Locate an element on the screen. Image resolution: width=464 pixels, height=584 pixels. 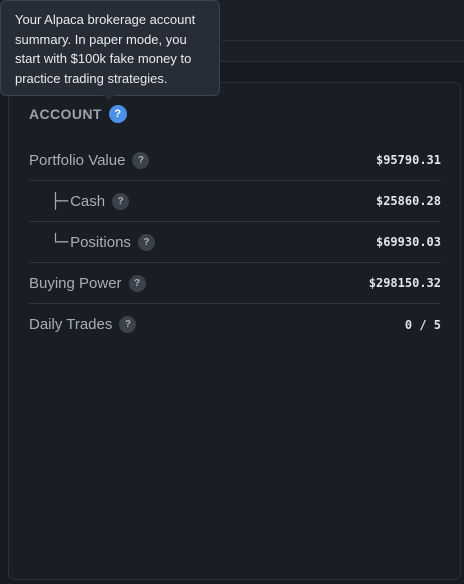
cash-amount: $25860.28 is located at coordinates (408, 201).